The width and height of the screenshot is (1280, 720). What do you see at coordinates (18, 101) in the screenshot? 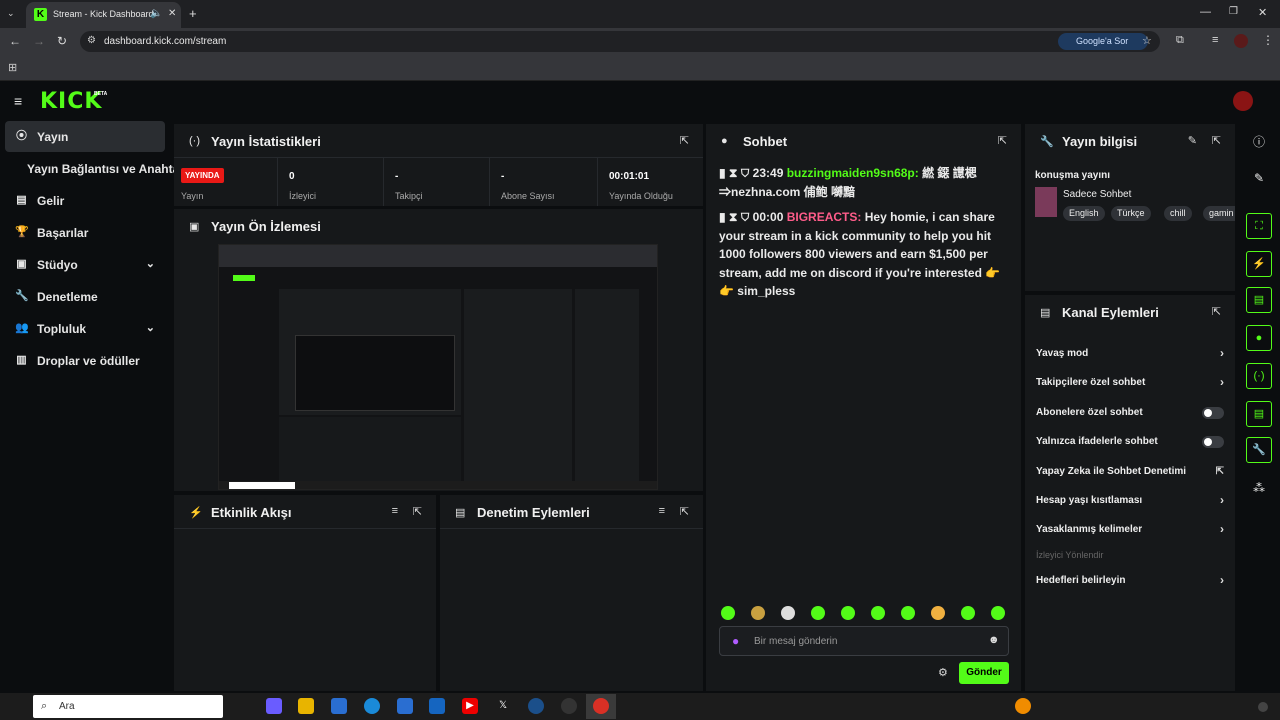
I see `hamburger-menu-icon: ≡` at bounding box center [18, 101].